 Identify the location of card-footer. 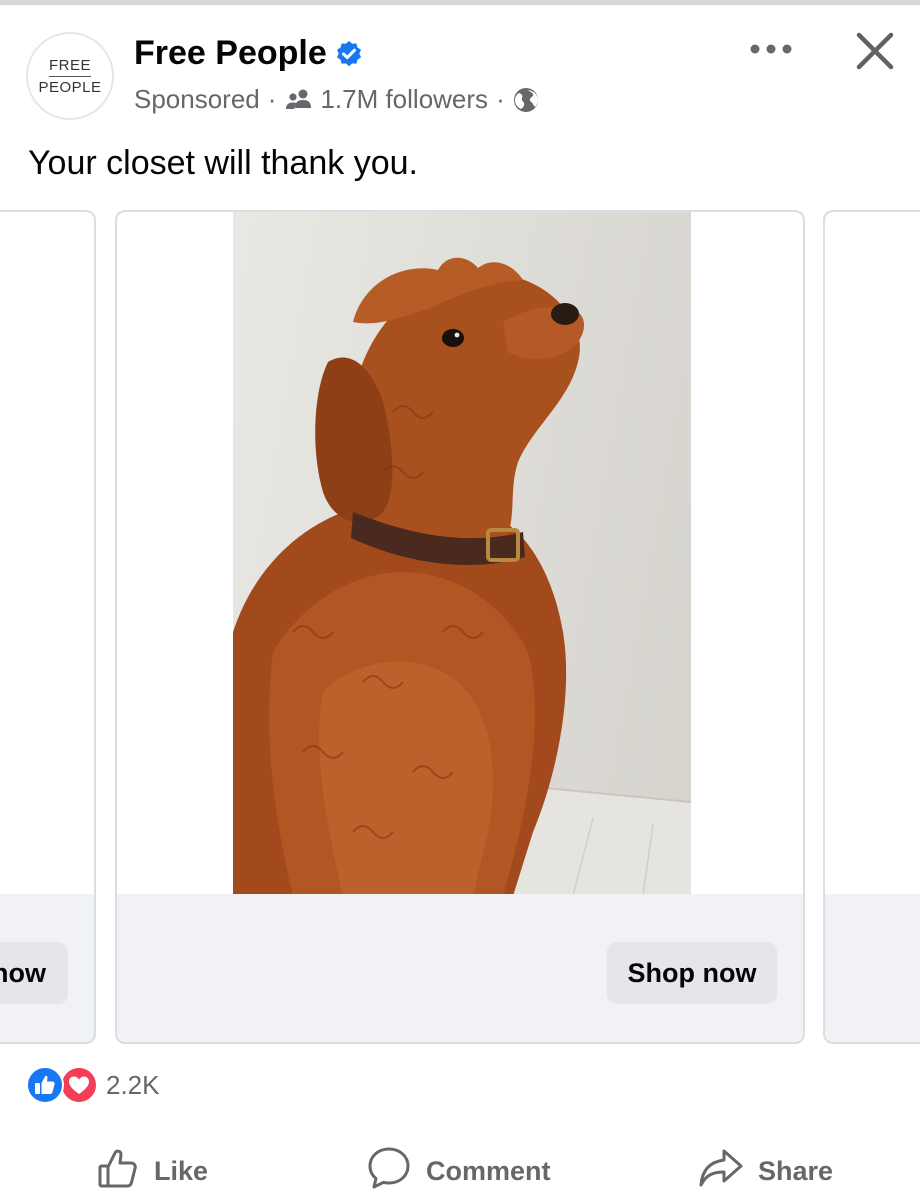
(872, 968).